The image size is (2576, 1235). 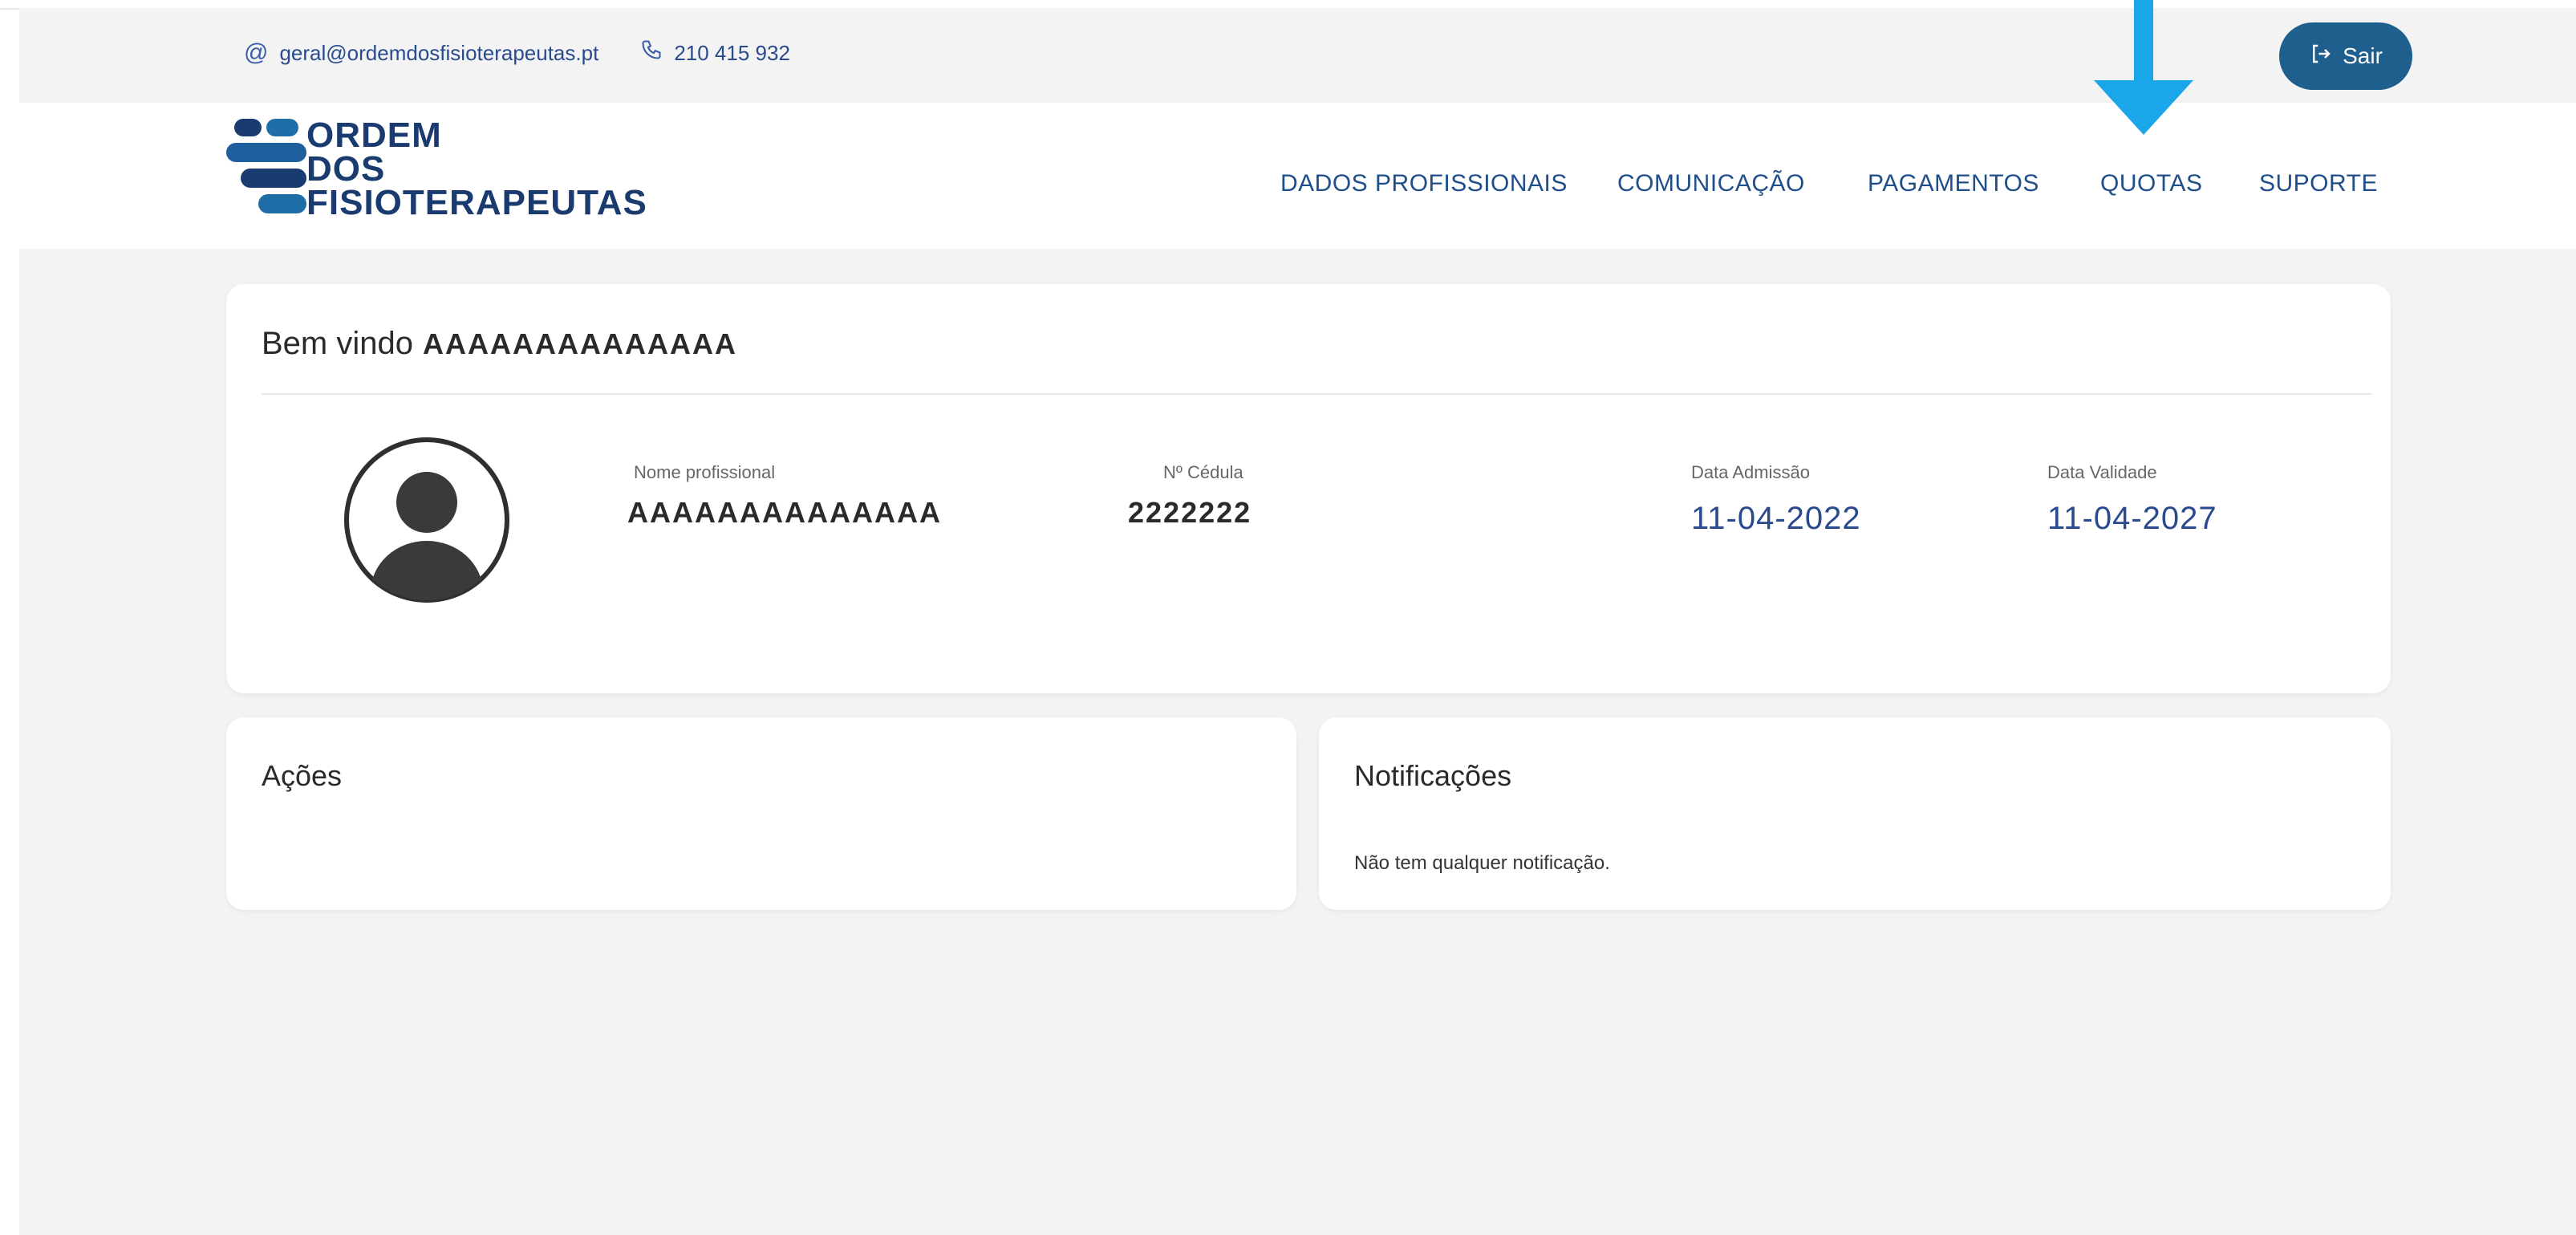 I want to click on data-admissao-label: Data Admissão, so click(x=1750, y=472).